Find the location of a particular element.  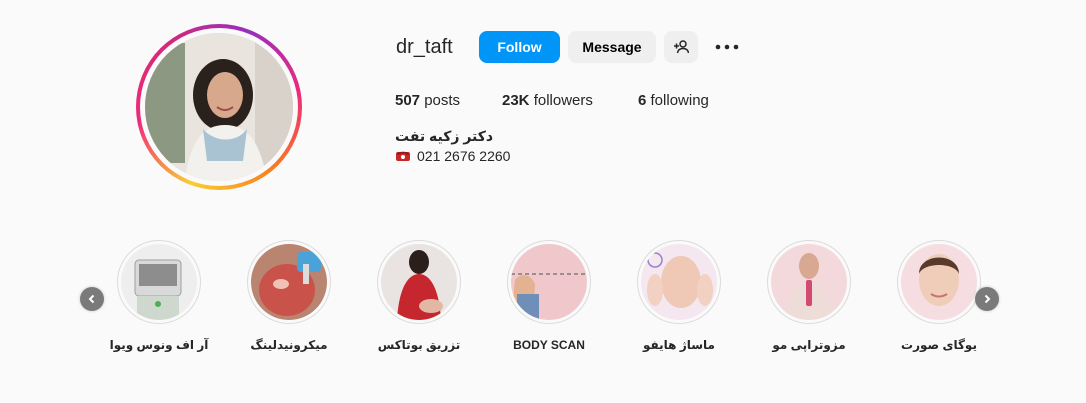

highlight-item: تزریق بوتاکس is located at coordinates (419, 296).